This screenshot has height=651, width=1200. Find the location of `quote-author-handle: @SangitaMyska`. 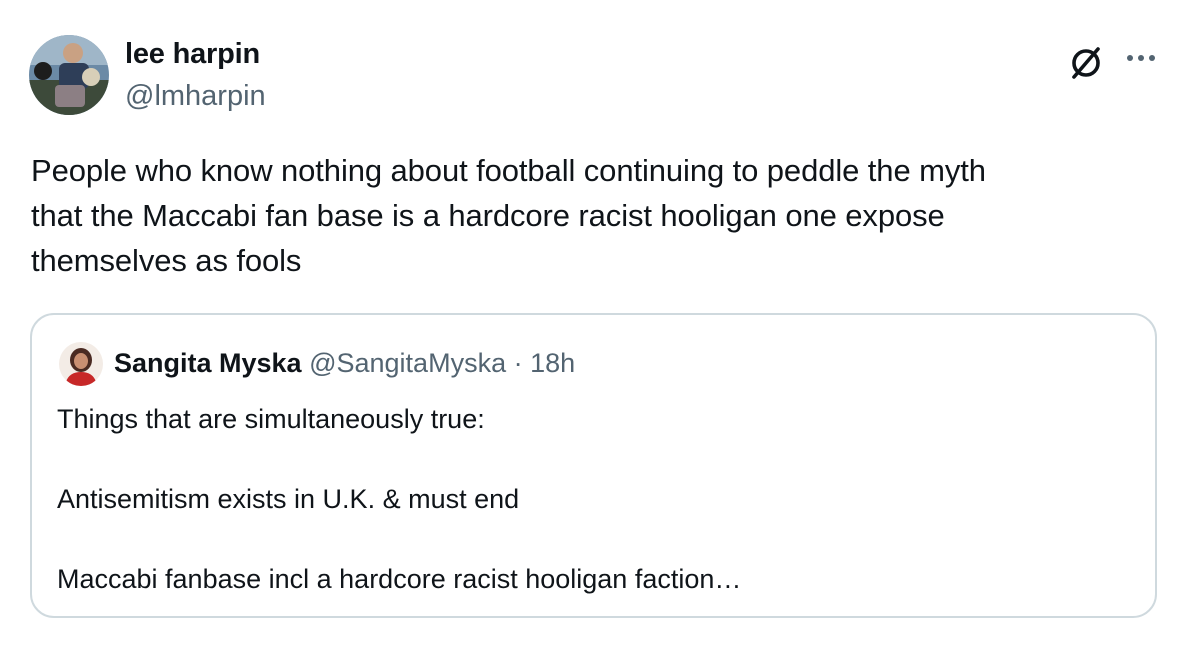

quote-author-handle: @SangitaMyska is located at coordinates (407, 363).